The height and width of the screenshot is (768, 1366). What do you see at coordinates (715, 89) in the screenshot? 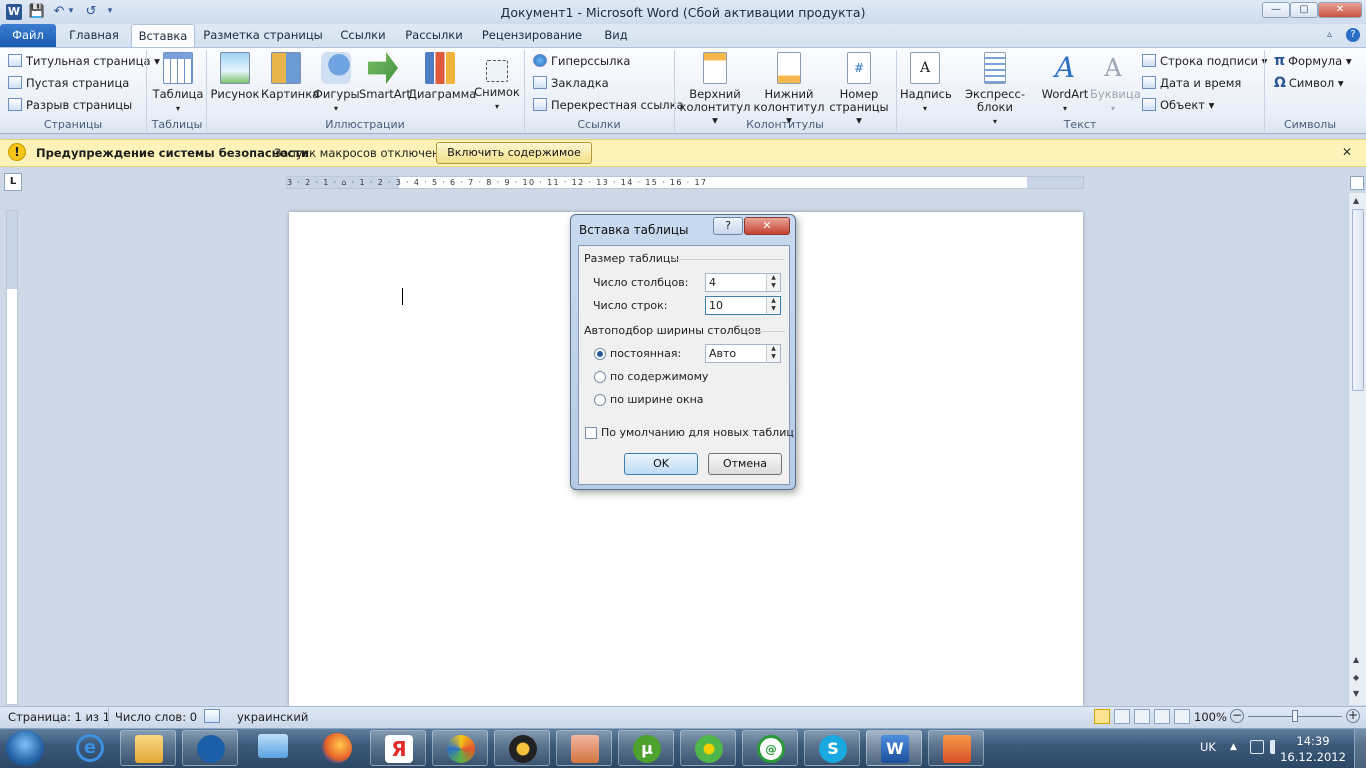
I see `header-button: Верхний колонтитул ▾` at bounding box center [715, 89].